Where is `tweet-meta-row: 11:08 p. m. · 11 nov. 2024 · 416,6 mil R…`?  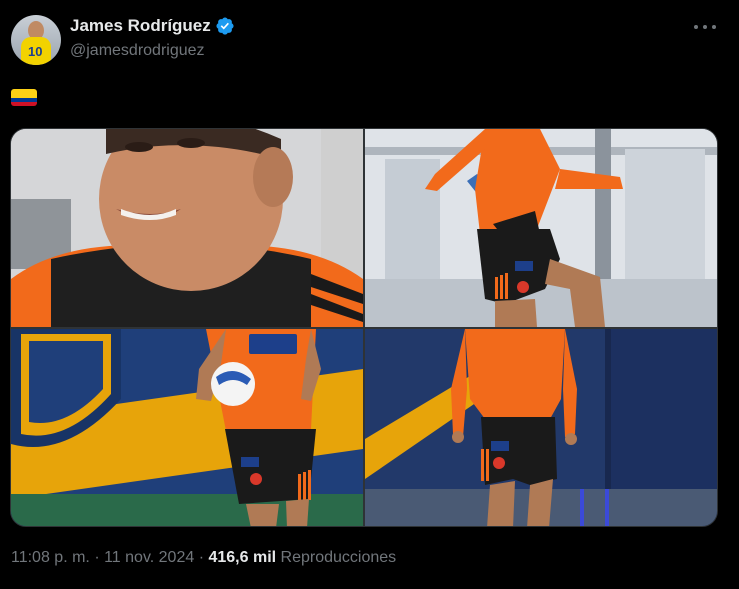 tweet-meta-row: 11:08 p. m. · 11 nov. 2024 · 416,6 mil R… is located at coordinates (203, 558).